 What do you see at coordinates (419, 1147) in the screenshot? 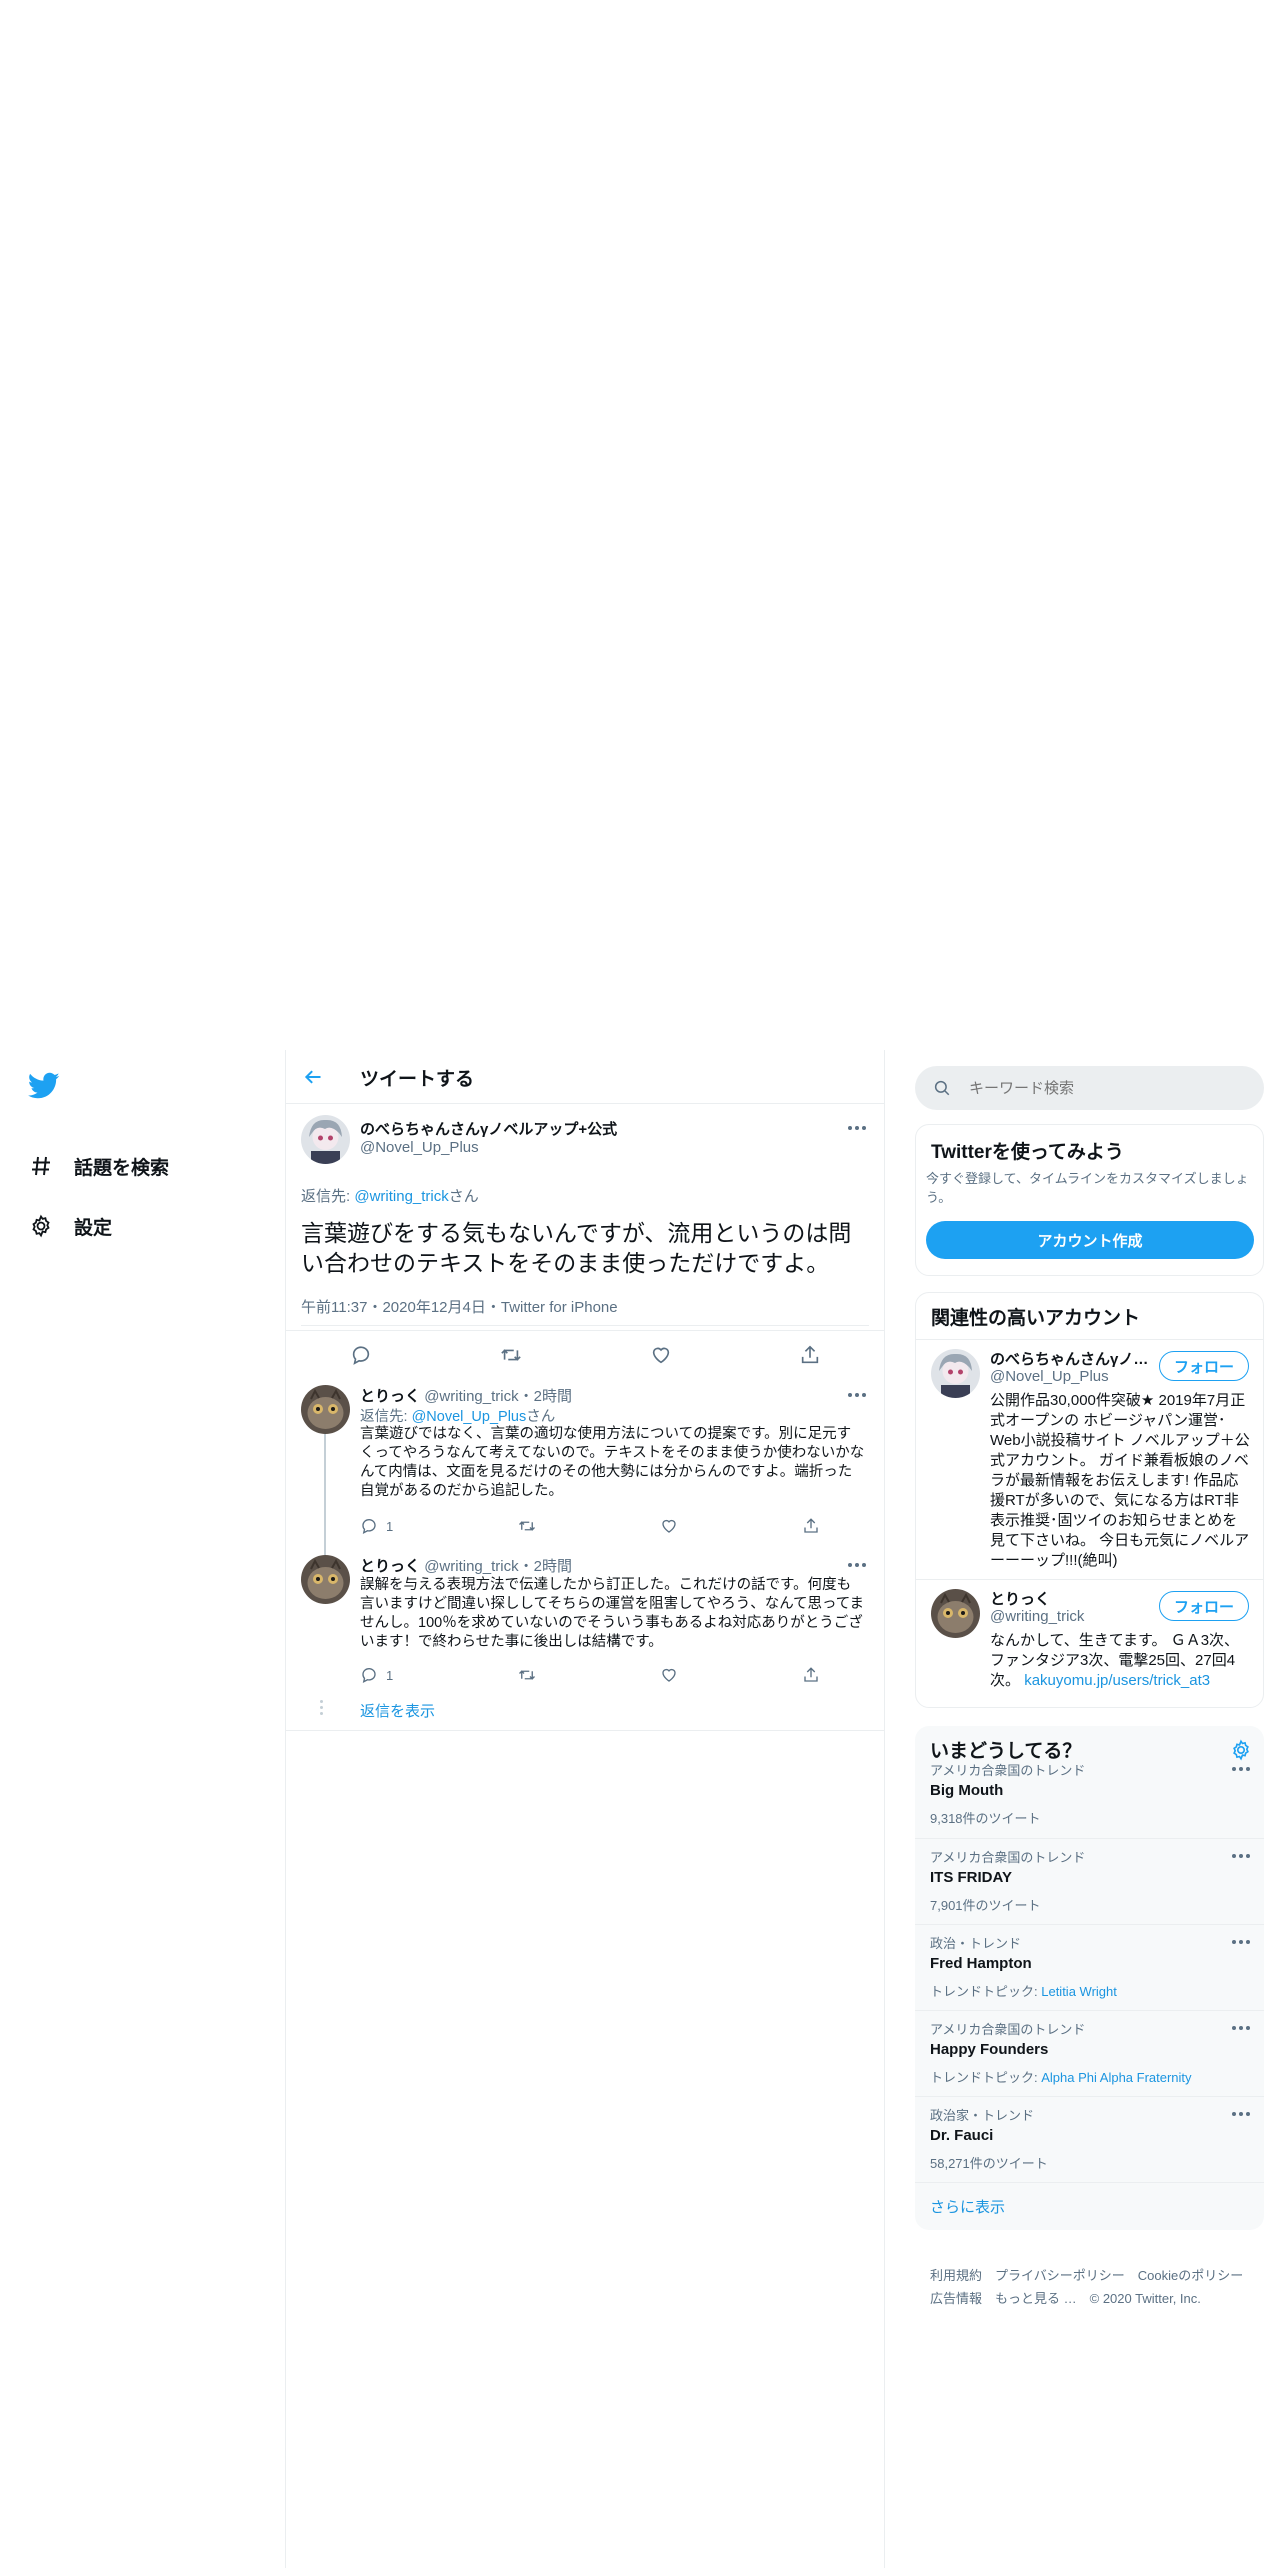
I see `author-handle: @Novel_Up_Plus` at bounding box center [419, 1147].